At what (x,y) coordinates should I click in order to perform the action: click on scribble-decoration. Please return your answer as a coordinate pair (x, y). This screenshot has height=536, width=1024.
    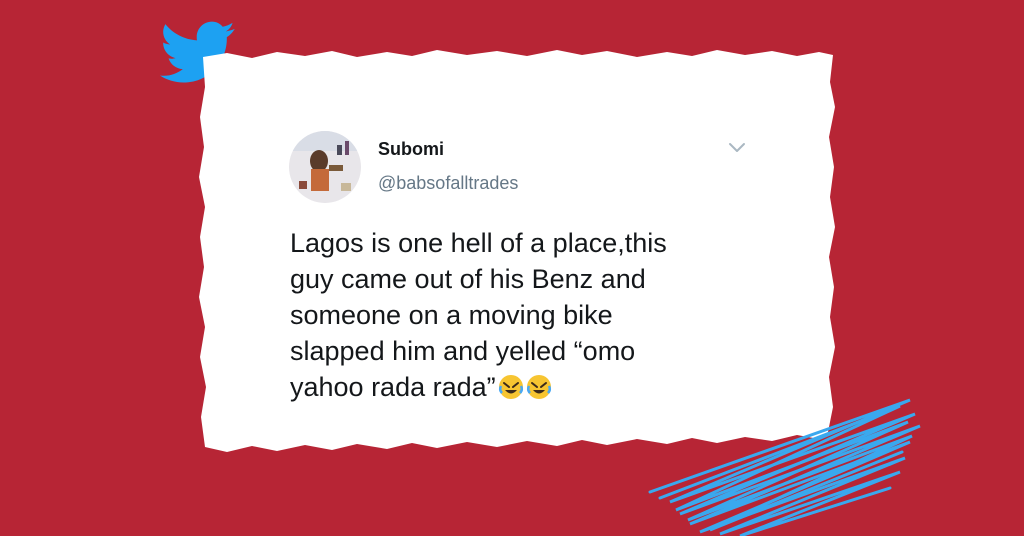
    Looking at the image, I should click on (784, 467).